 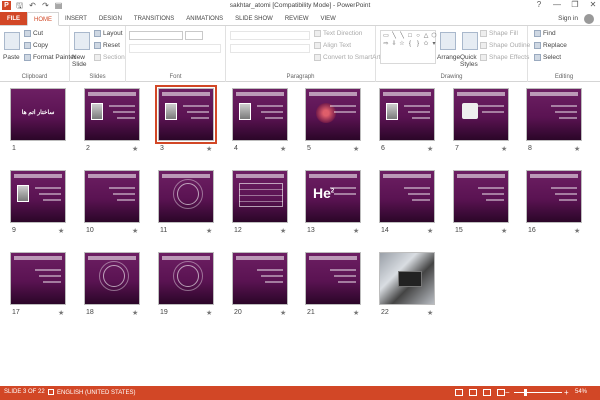 I want to click on tab-review: REVIEW, so click(x=297, y=18).